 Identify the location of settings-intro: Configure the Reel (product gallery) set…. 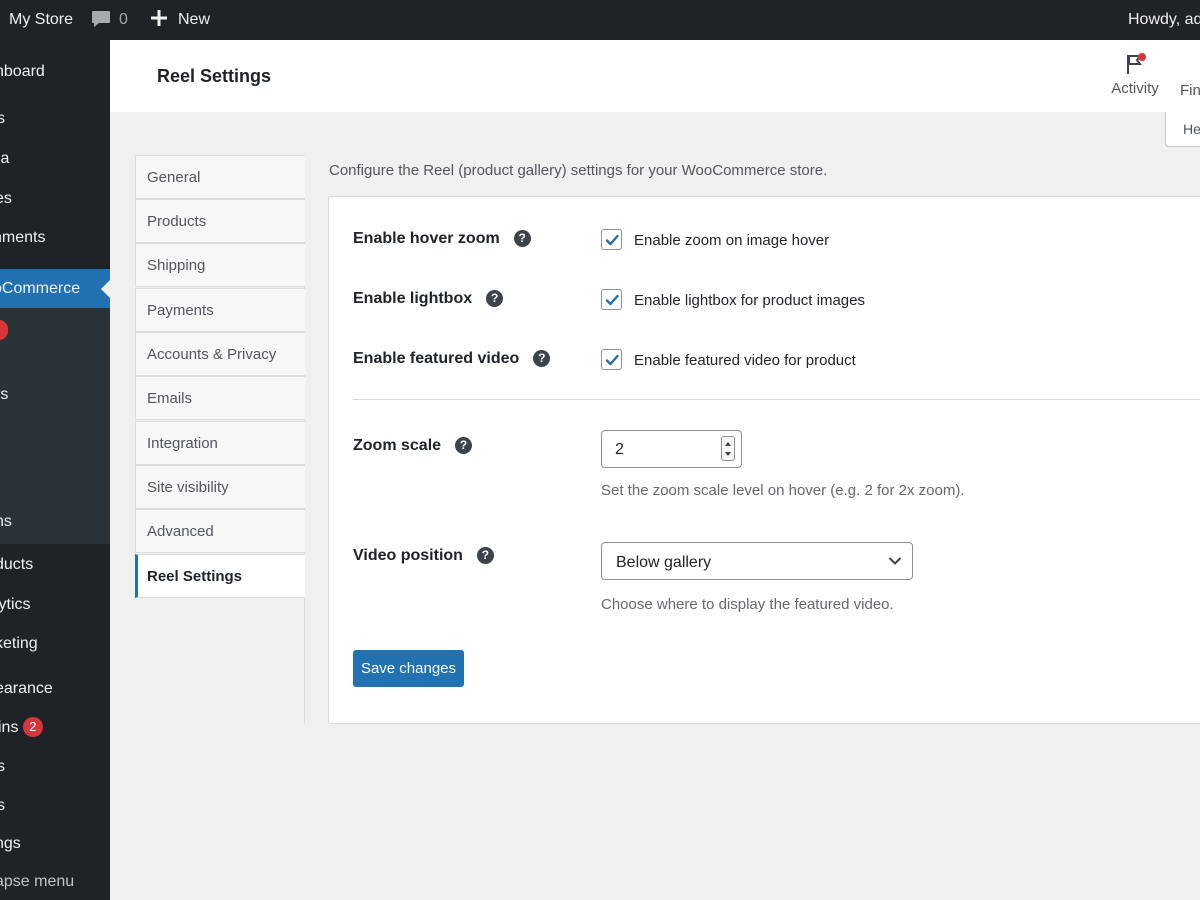
(578, 170).